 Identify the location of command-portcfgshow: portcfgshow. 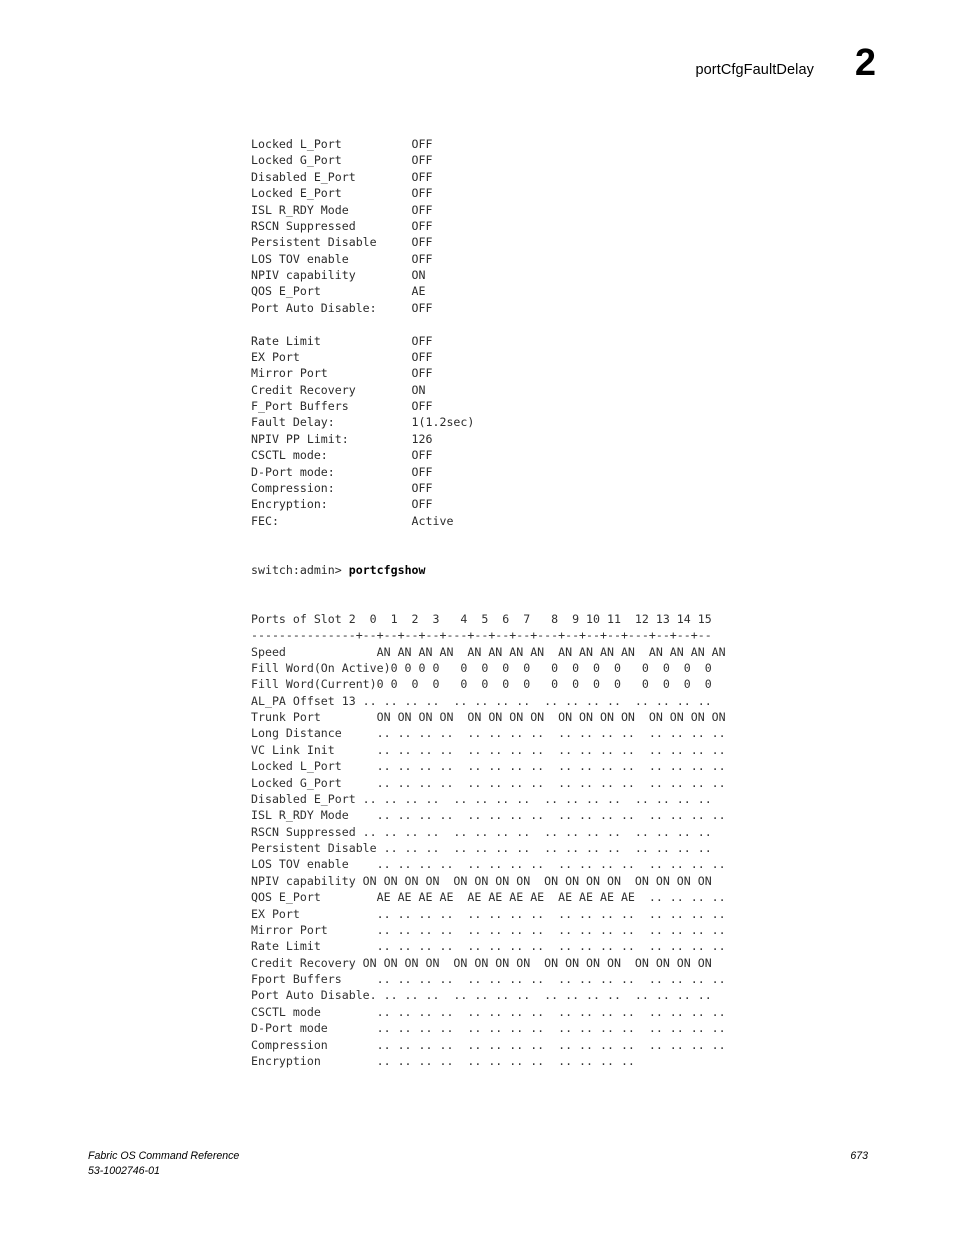
(387, 569).